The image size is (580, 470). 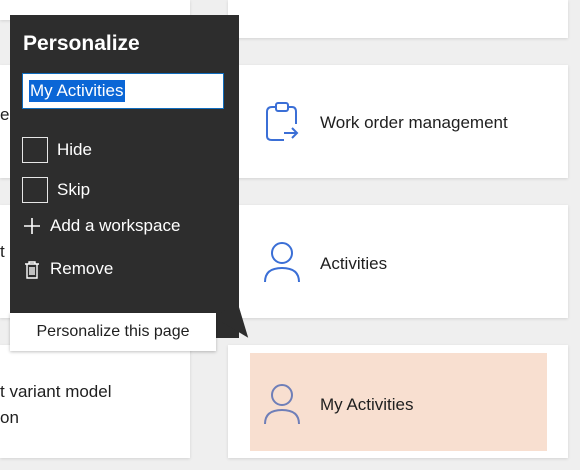 I want to click on add-workspace-label: Add a workspace, so click(x=115, y=225).